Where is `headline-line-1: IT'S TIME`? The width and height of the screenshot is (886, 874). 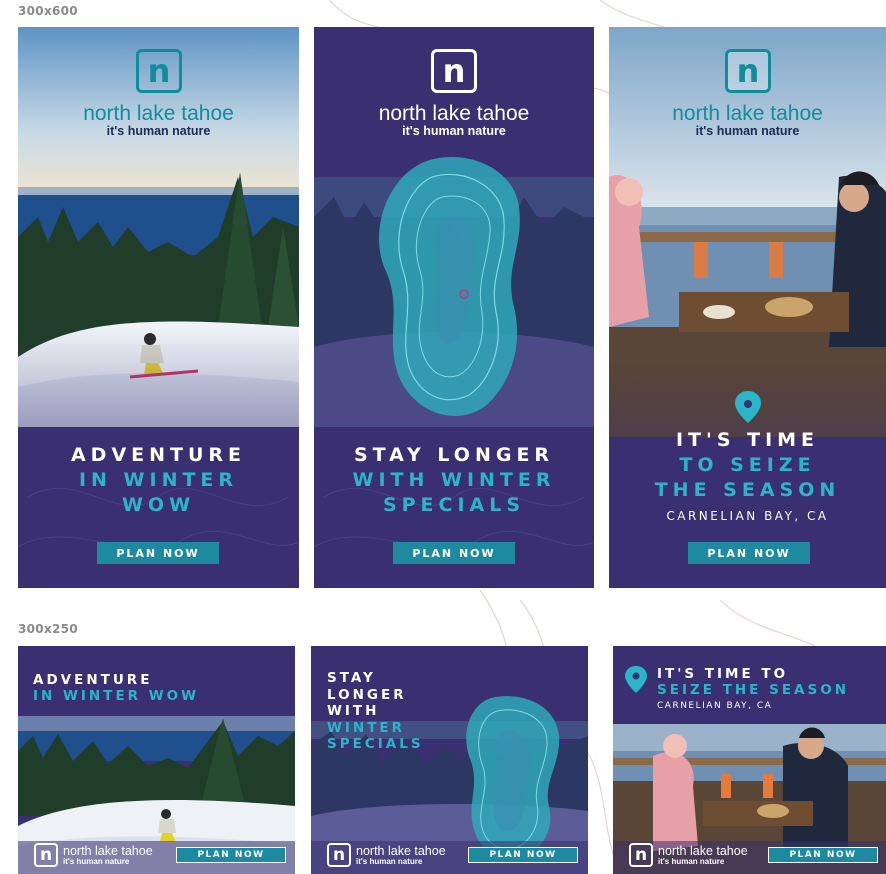
headline-line-1: IT'S TIME is located at coordinates (747, 440).